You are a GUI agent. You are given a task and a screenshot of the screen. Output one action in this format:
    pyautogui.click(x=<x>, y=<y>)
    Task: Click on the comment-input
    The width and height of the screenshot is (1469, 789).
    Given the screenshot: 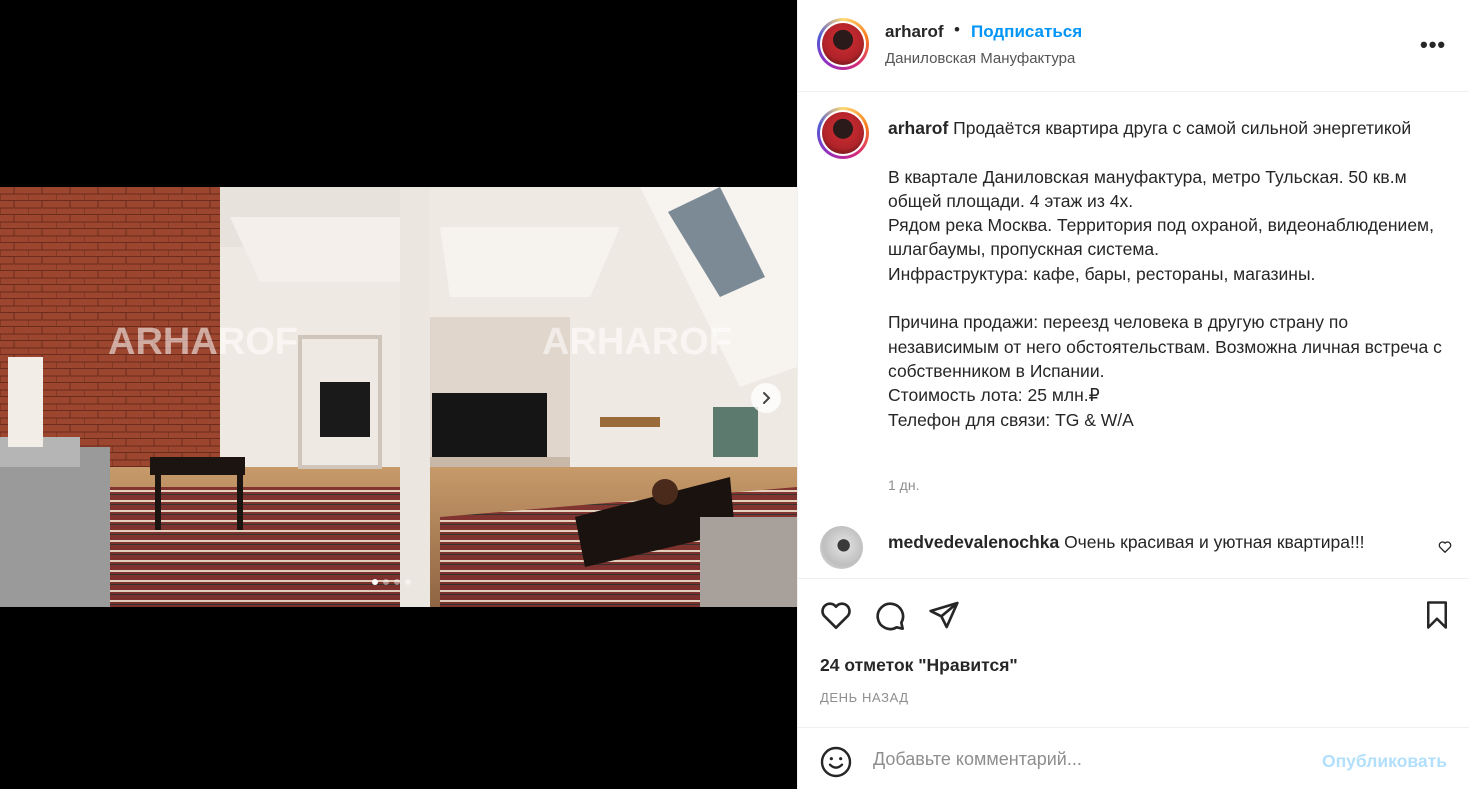 What is the action you would take?
    pyautogui.click(x=1088, y=759)
    